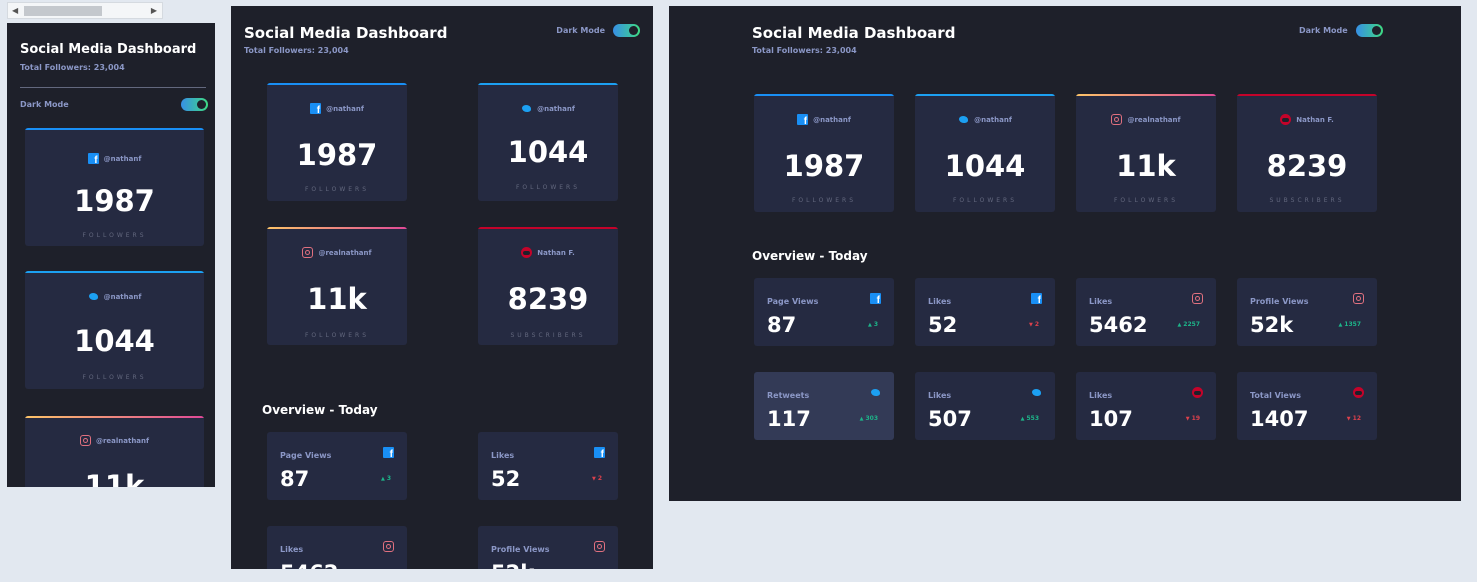  I want to click on card-handle: @nathanf, so click(548, 108).